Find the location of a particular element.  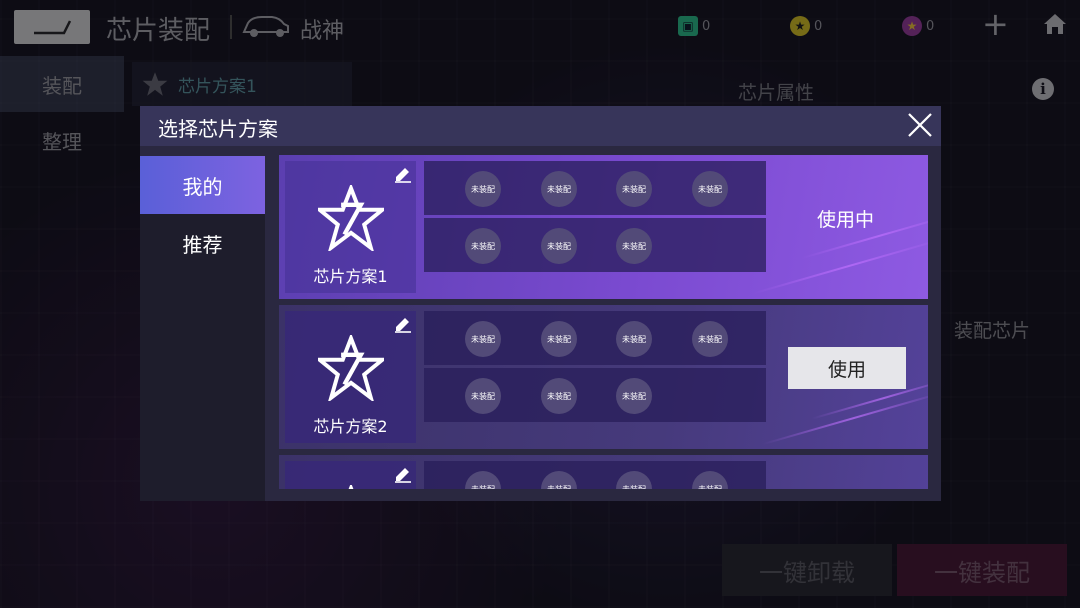

tab-mine: 我的 is located at coordinates (202, 185).